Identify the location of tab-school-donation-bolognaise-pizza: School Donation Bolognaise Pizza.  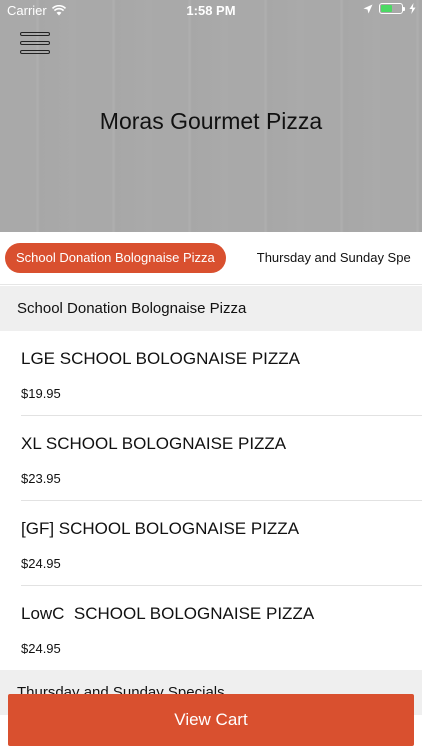
(115, 258).